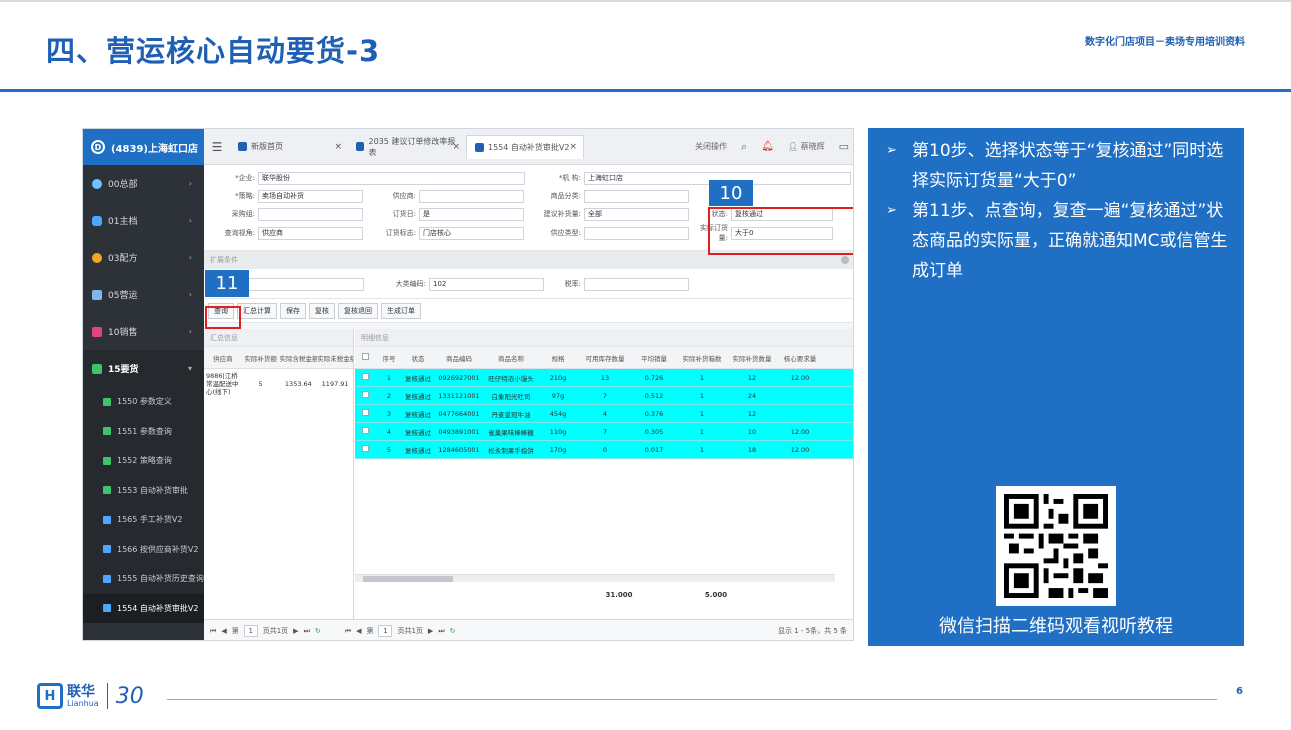  I want to click on tax-input, so click(636, 284).